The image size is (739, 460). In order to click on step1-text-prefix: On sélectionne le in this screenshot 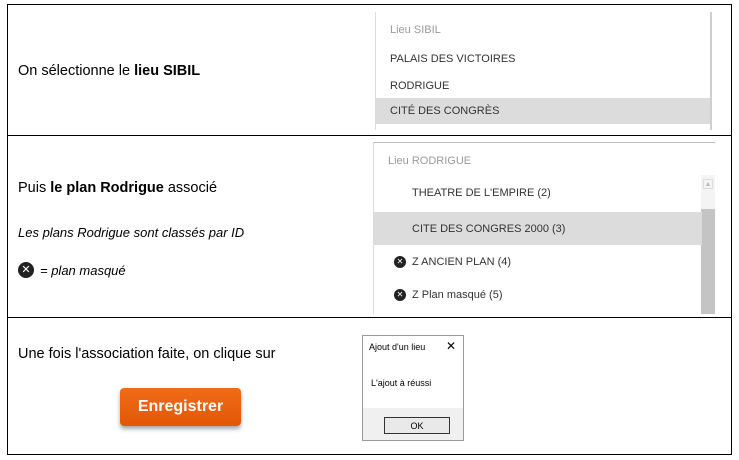, I will do `click(76, 71)`.